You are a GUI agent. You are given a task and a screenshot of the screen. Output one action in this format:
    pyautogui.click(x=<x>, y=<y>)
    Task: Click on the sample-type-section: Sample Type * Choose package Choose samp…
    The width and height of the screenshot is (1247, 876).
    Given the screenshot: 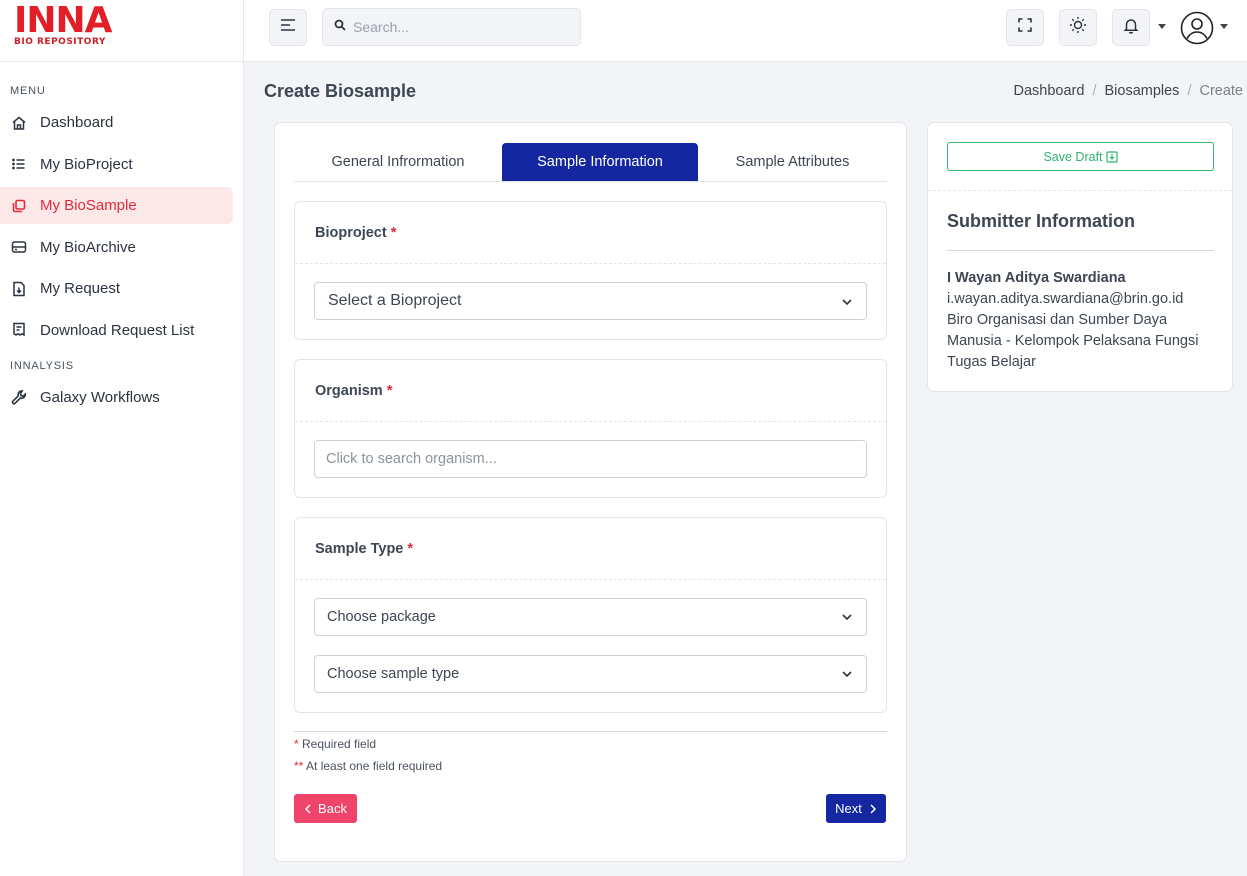 What is the action you would take?
    pyautogui.click(x=590, y=615)
    